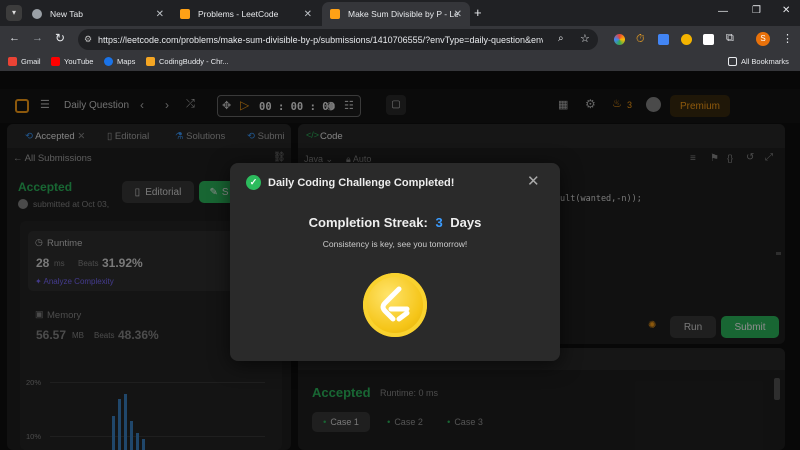  What do you see at coordinates (12, 61) in the screenshot?
I see `gmail-icon` at bounding box center [12, 61].